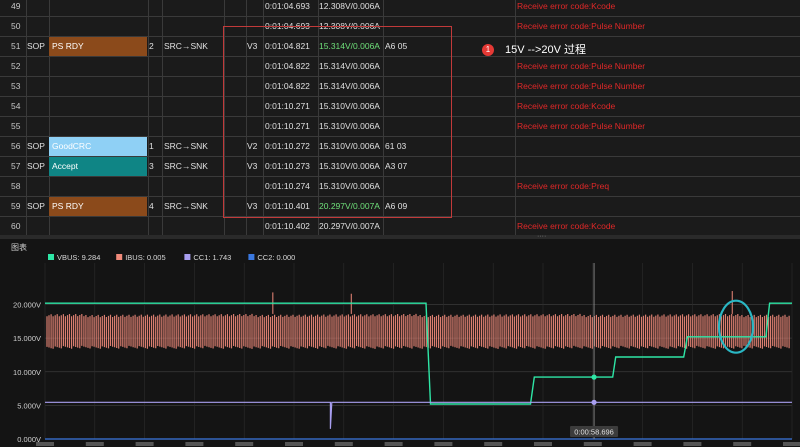 This screenshot has width=800, height=447. Describe the element at coordinates (349, 226) in the screenshot. I see `vbus-ibus-cell: 20.297V/0.007A` at that location.